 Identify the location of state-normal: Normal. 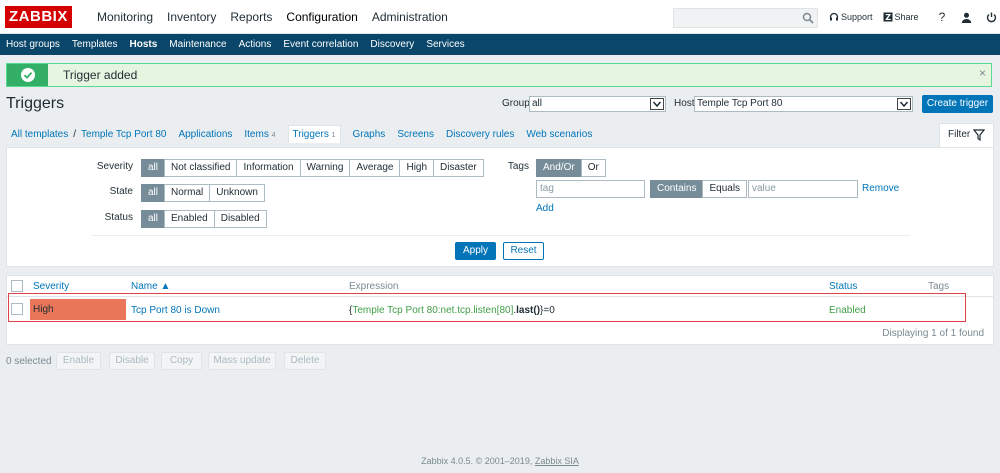
(187, 193).